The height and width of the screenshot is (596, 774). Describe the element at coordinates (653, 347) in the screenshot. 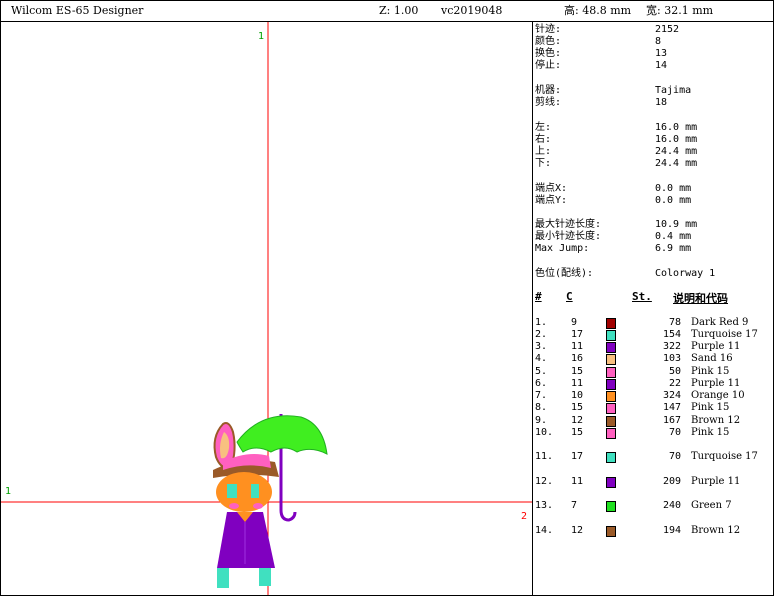

I see `color-row: 3. 11 322 Purple 11` at that location.